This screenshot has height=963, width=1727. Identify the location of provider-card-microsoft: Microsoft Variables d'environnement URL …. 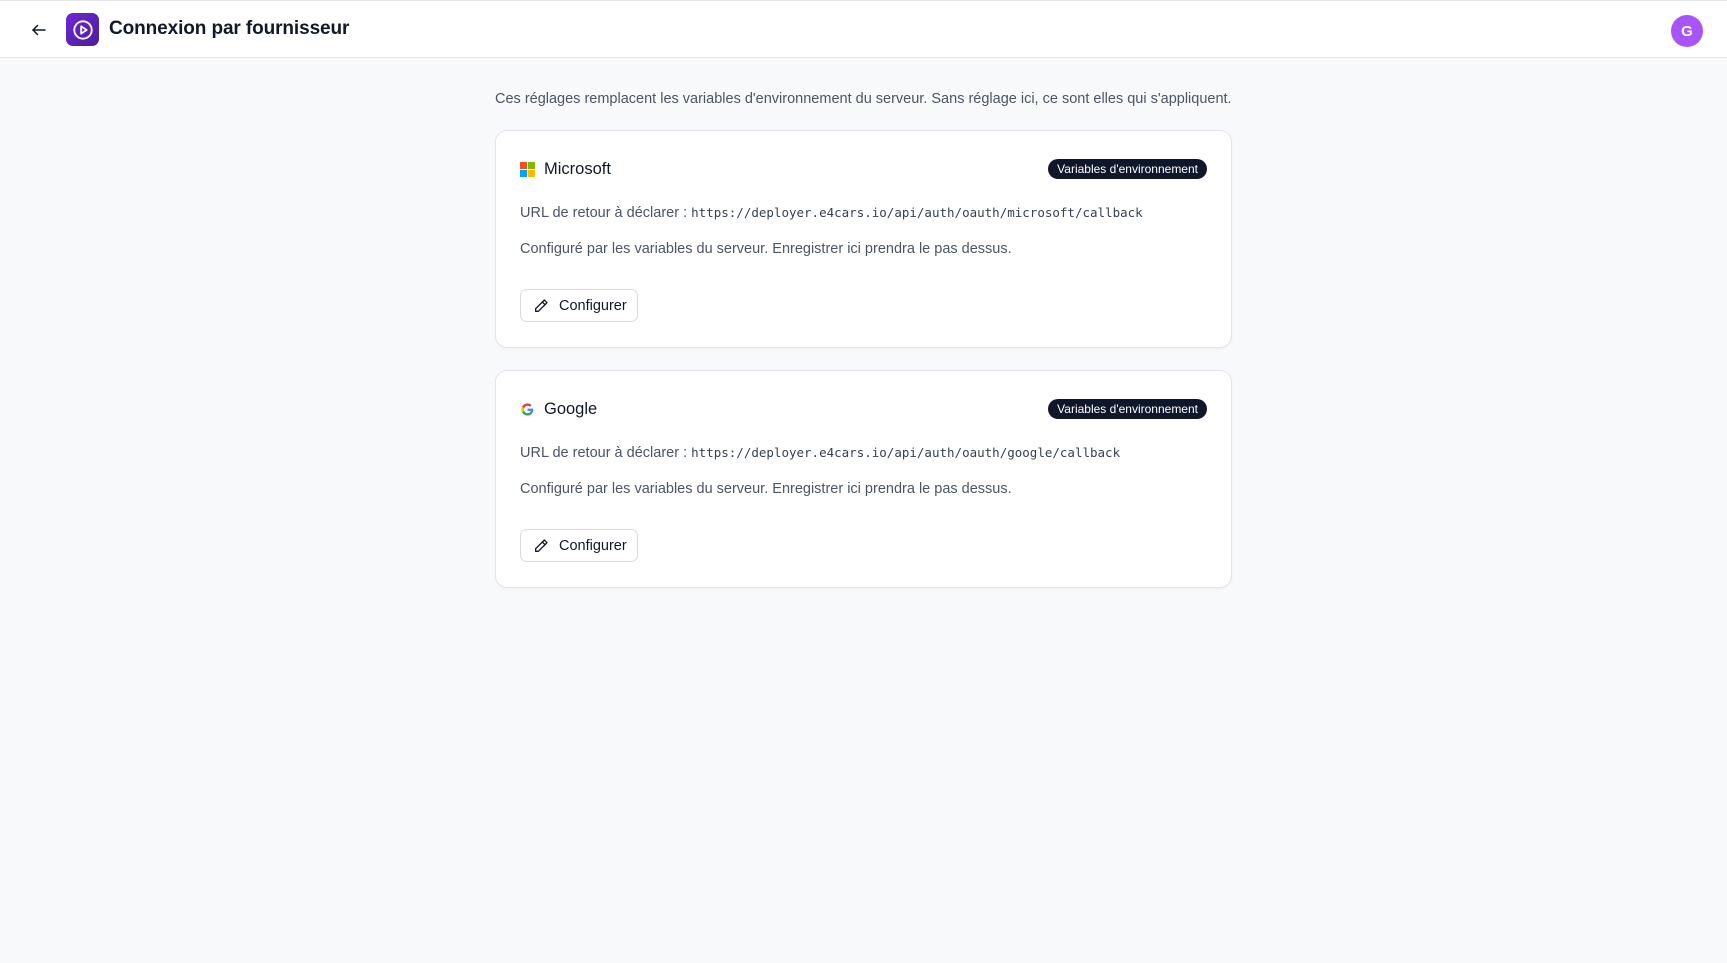
(863, 239).